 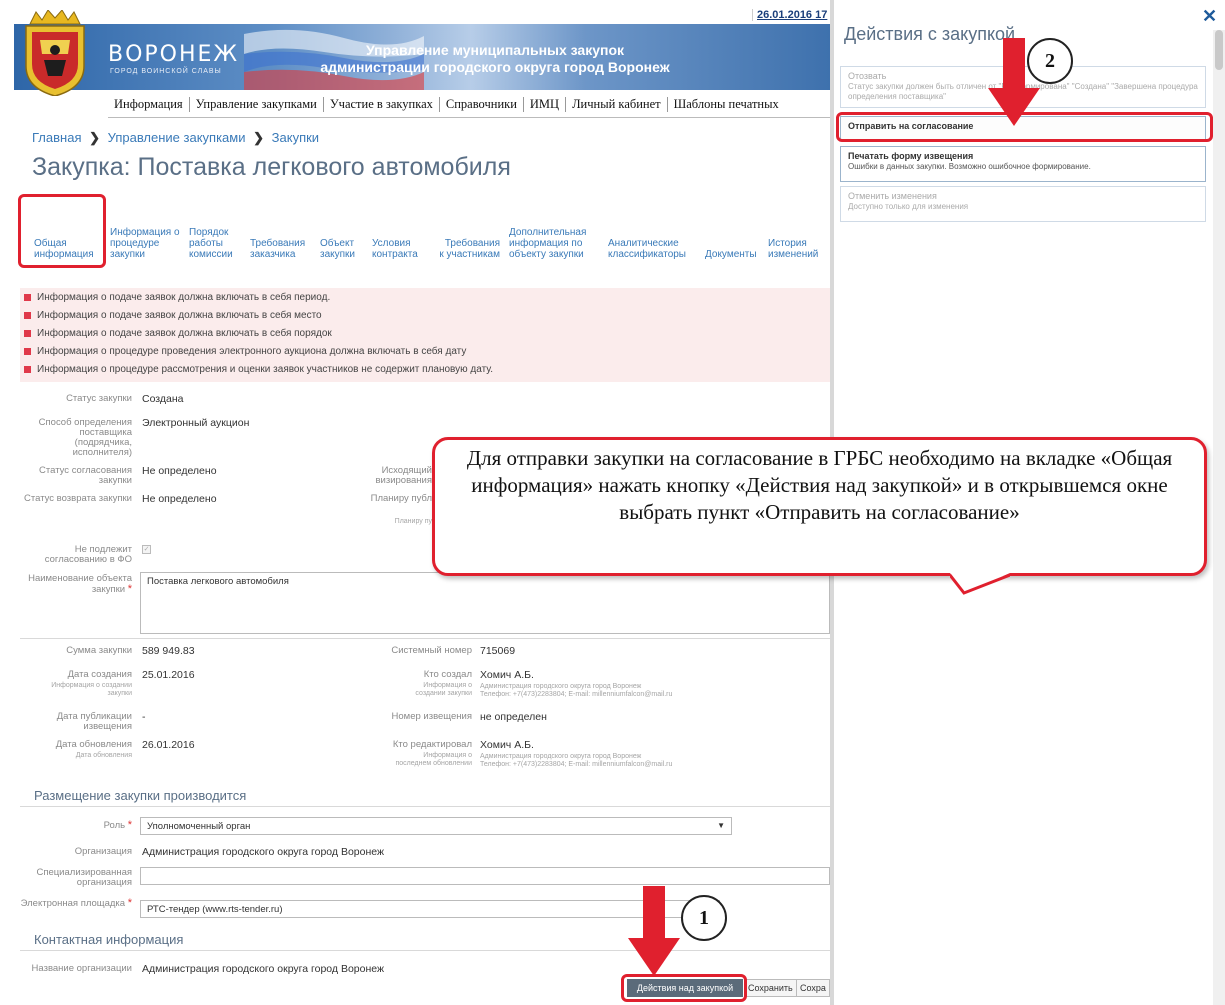 What do you see at coordinates (168, 675) in the screenshot?
I see `created-value: 25.01.2016` at bounding box center [168, 675].